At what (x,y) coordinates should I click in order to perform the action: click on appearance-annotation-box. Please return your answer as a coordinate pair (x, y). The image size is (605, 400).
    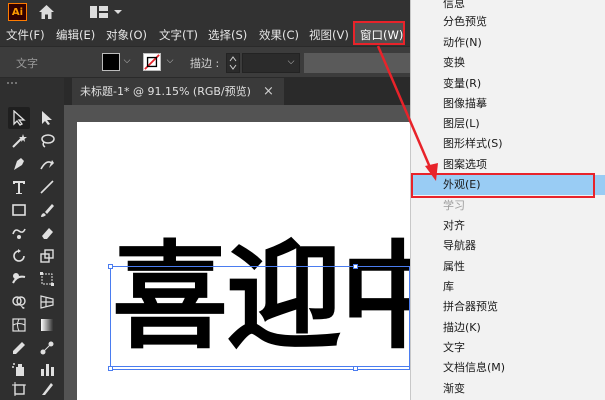
    Looking at the image, I should click on (503, 185).